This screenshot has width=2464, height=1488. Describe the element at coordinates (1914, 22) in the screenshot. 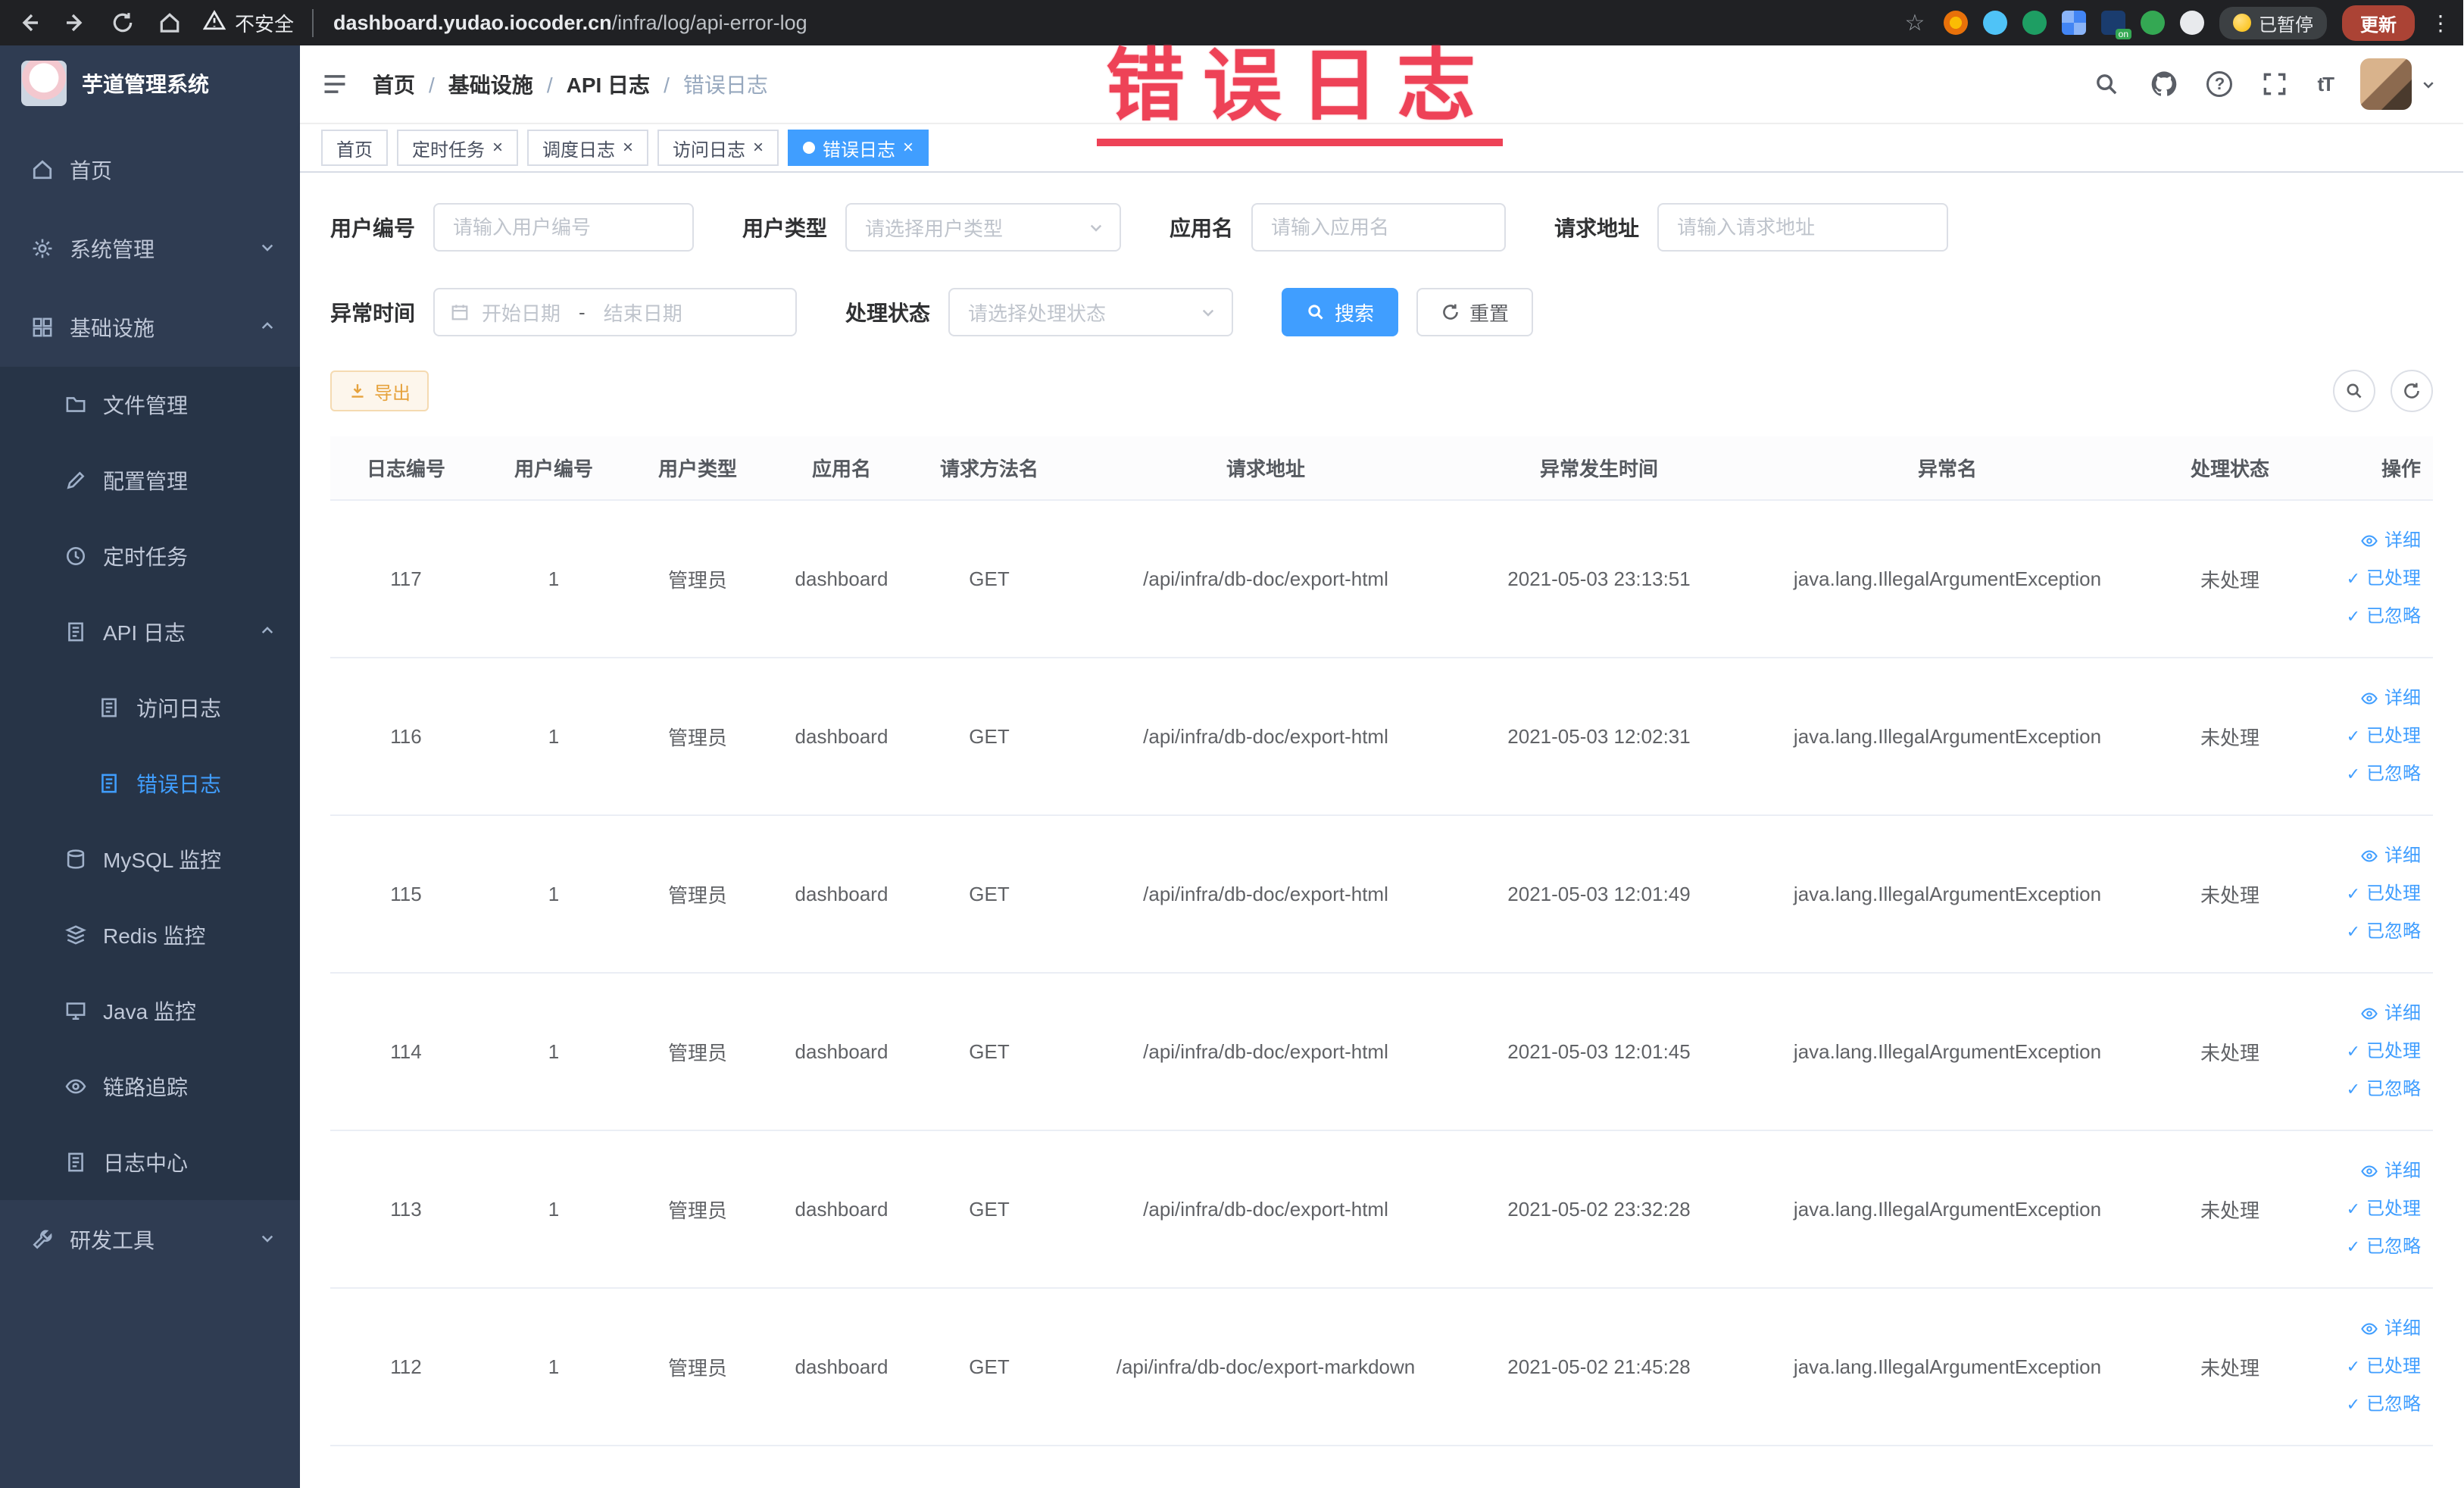

I see `bookmark-star-icon: ☆` at that location.